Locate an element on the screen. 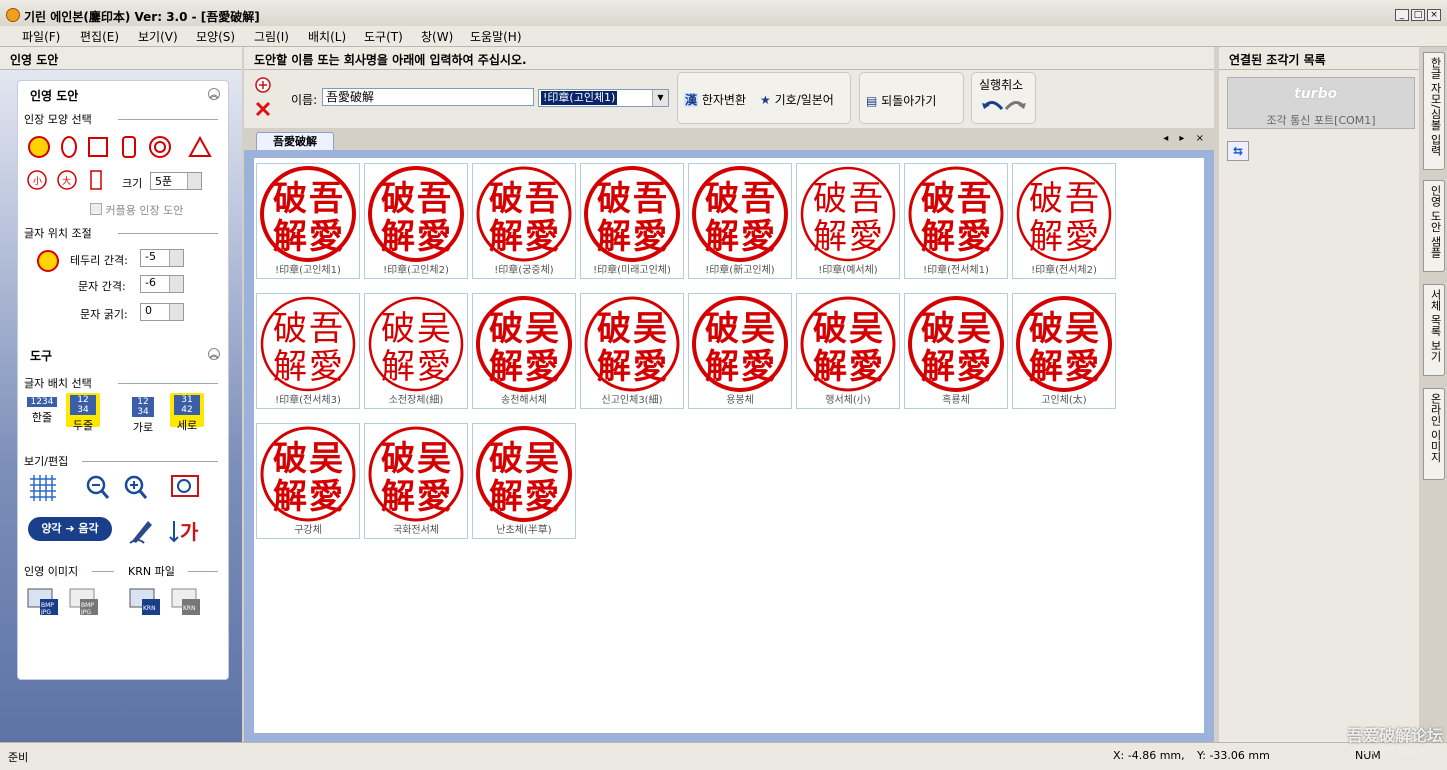 Image resolution: width=1447 pixels, height=770 pixels. menu-file: 파일(F) is located at coordinates (41, 36).